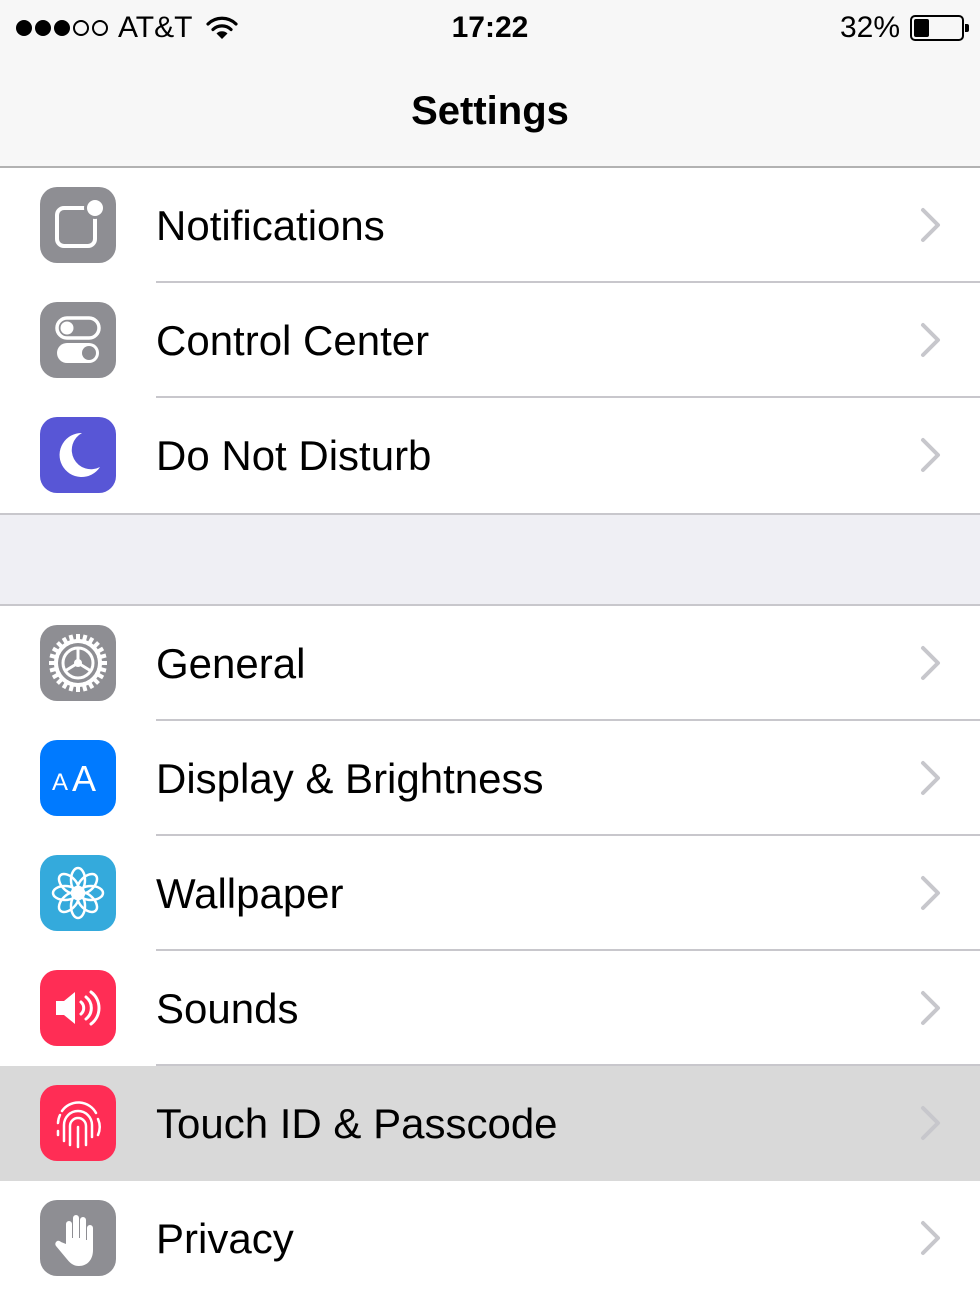  I want to click on fingerprint-icon, so click(78, 1123).